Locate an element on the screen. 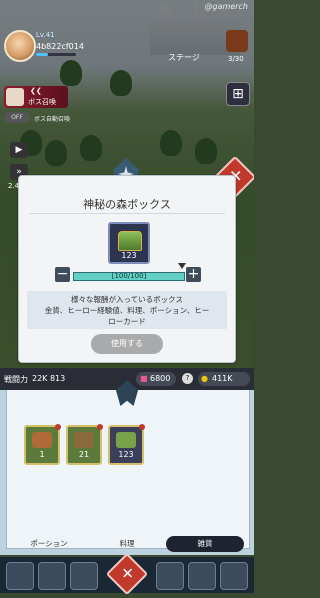  auto-summon-toggle: OFF is located at coordinates (17, 117).